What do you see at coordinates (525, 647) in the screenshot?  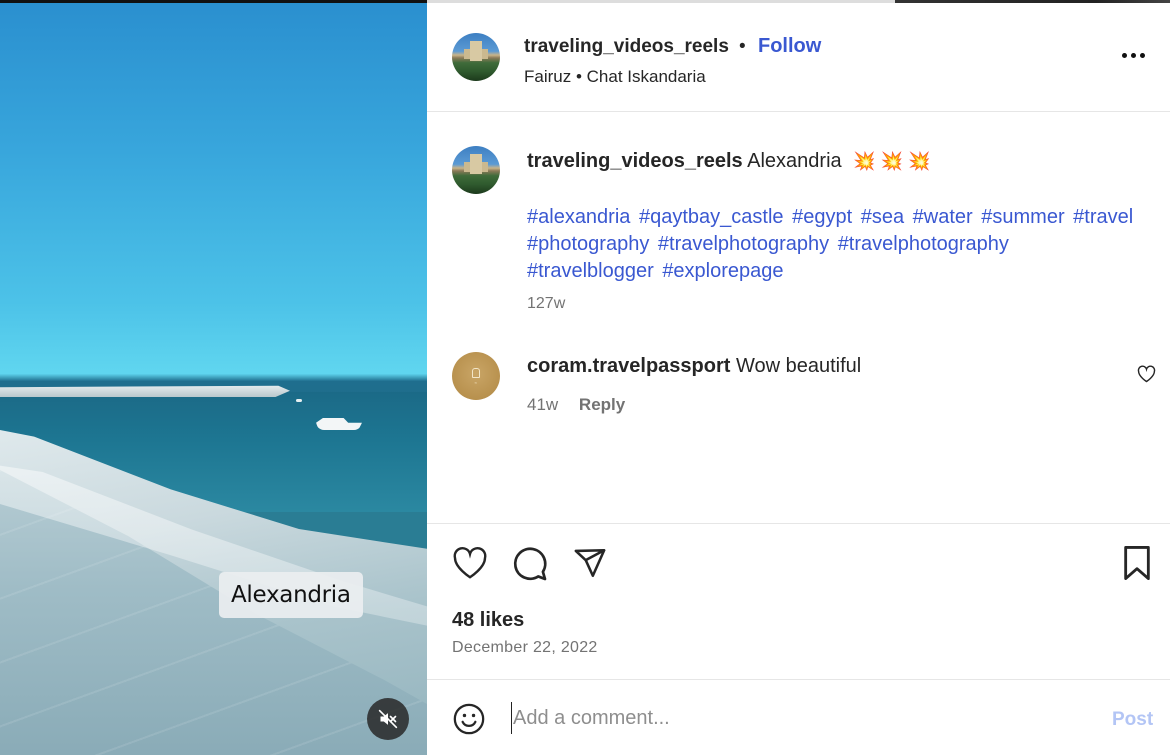 I see `post-date: December 22, 2022` at bounding box center [525, 647].